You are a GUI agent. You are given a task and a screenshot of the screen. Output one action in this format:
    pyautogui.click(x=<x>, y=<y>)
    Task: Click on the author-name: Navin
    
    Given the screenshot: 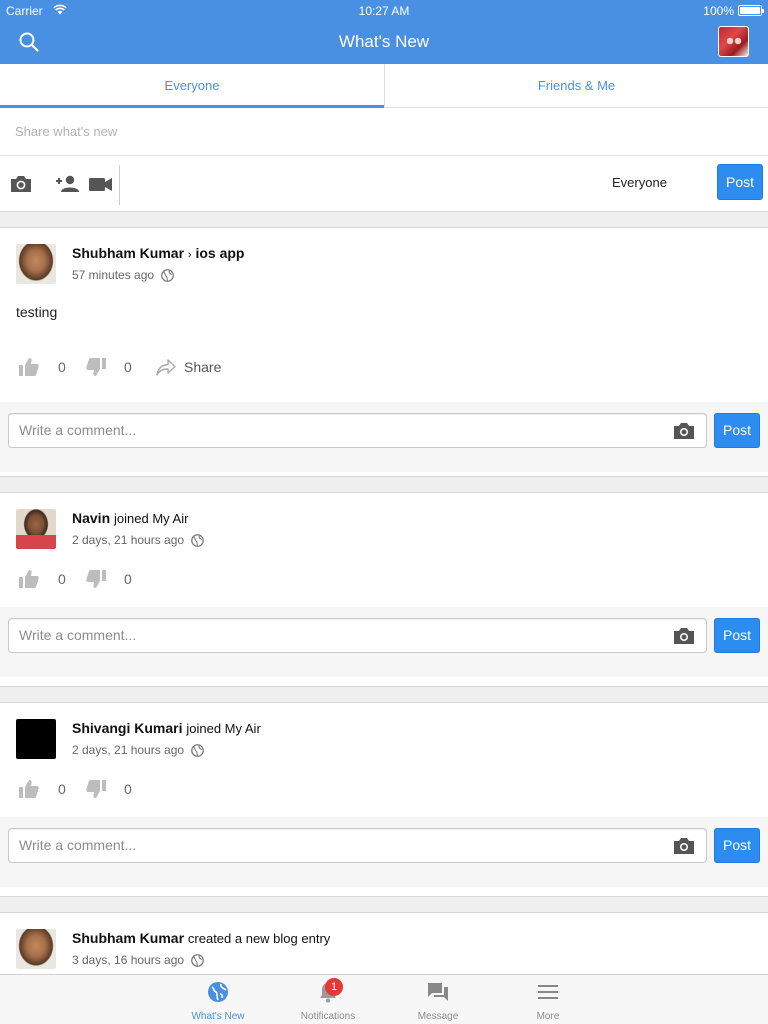 What is the action you would take?
    pyautogui.click(x=91, y=518)
    